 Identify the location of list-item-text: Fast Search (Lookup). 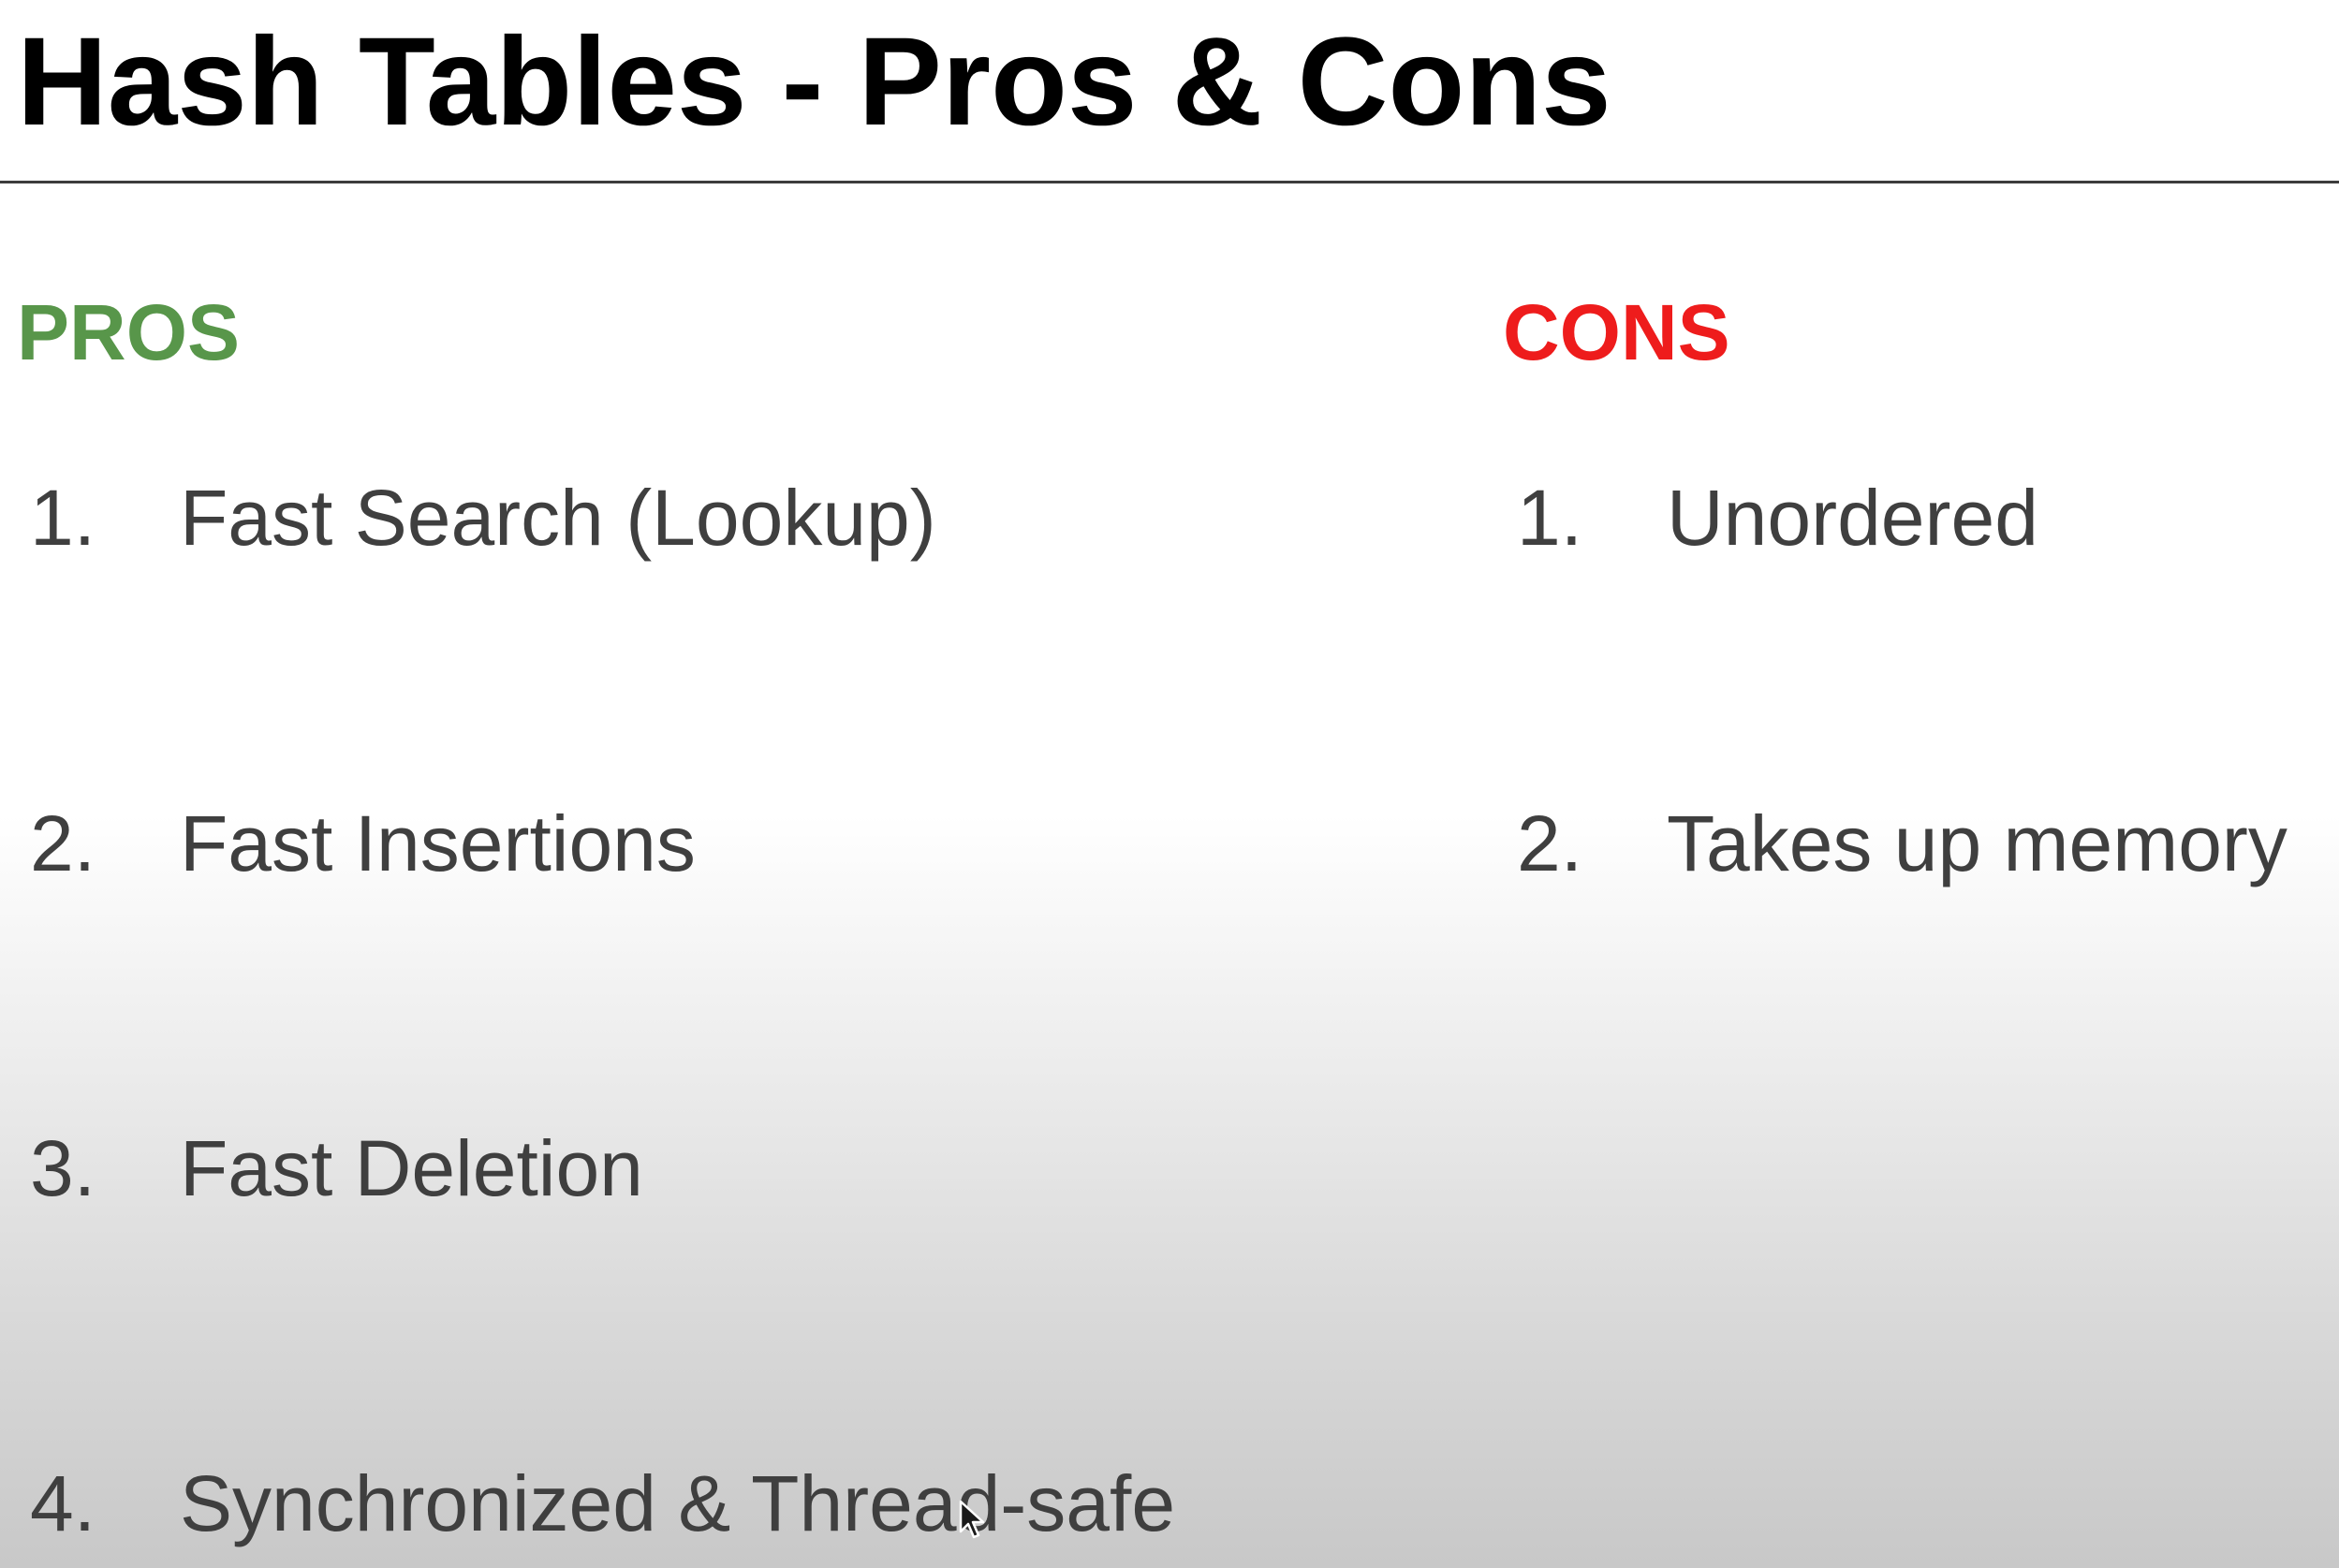
(558, 518).